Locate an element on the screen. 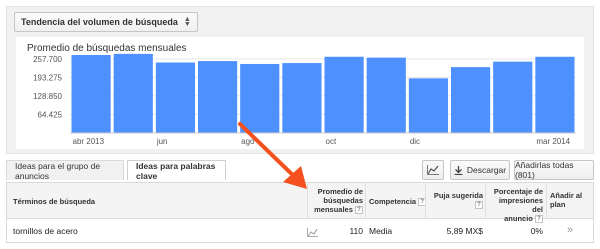 This screenshot has height=249, width=600. x-tick-label: mar 2014 is located at coordinates (553, 141).